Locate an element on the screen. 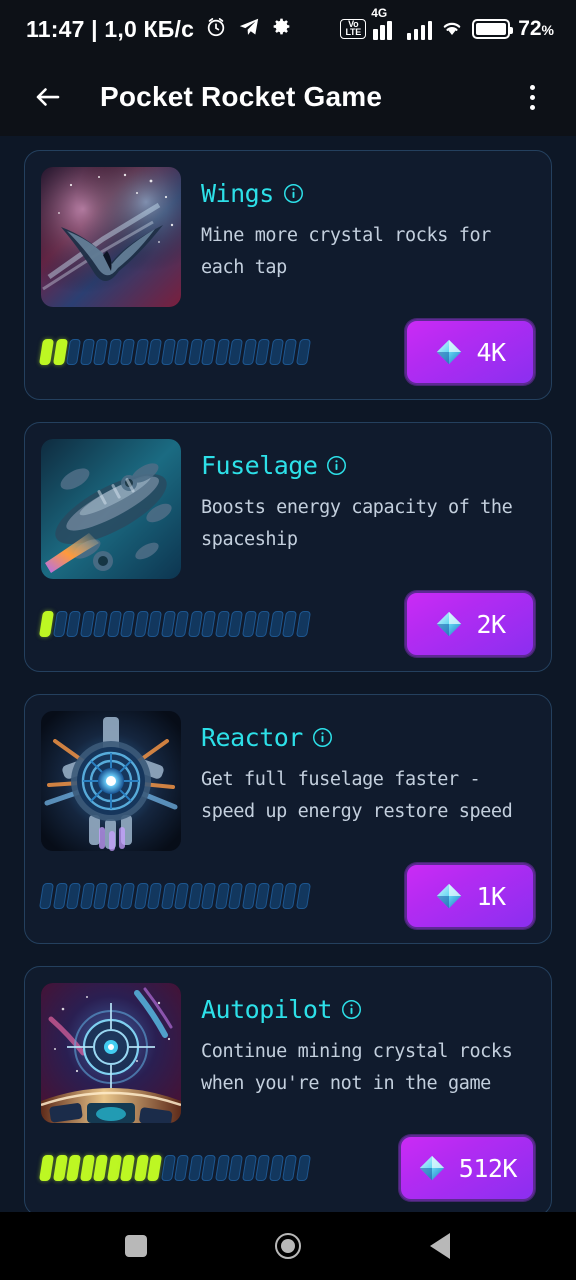 This screenshot has width=576, height=1280. battery-percent: 72% is located at coordinates (536, 28).